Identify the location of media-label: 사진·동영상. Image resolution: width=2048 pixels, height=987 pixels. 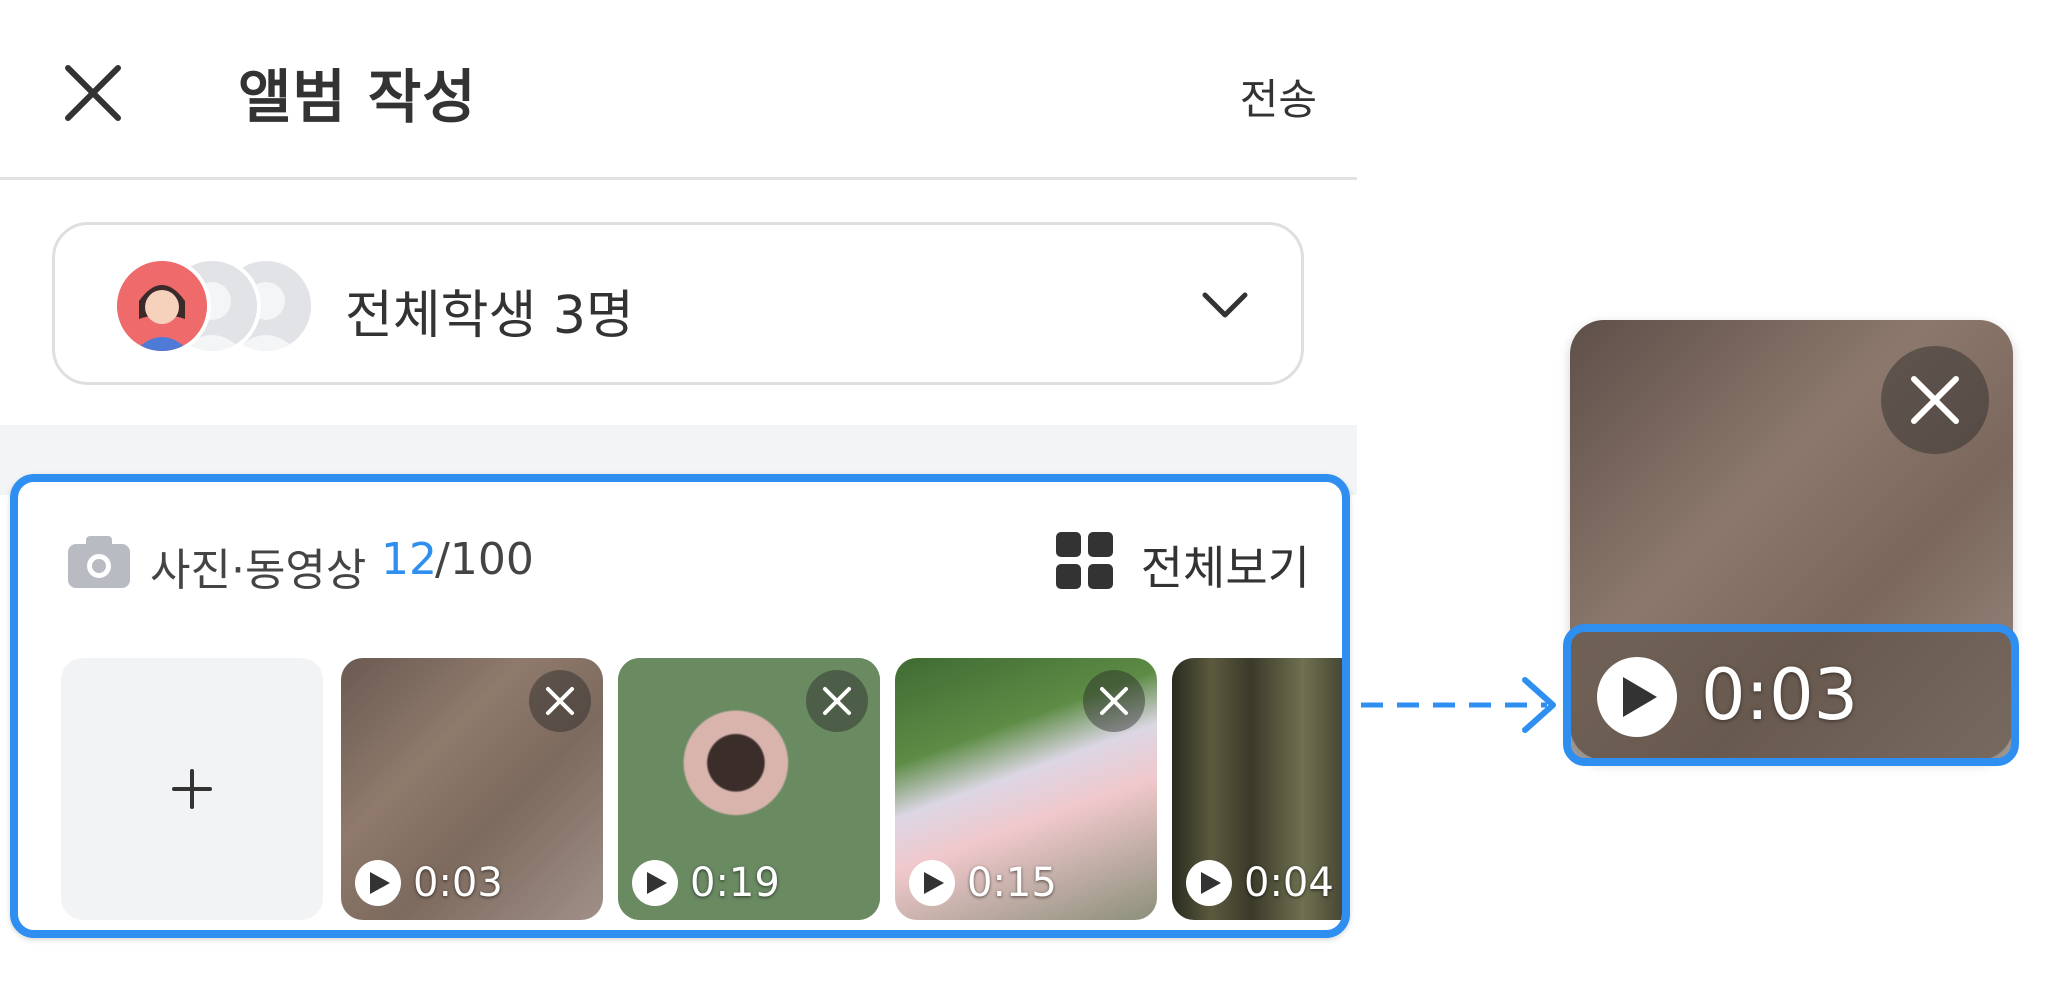
(258, 570).